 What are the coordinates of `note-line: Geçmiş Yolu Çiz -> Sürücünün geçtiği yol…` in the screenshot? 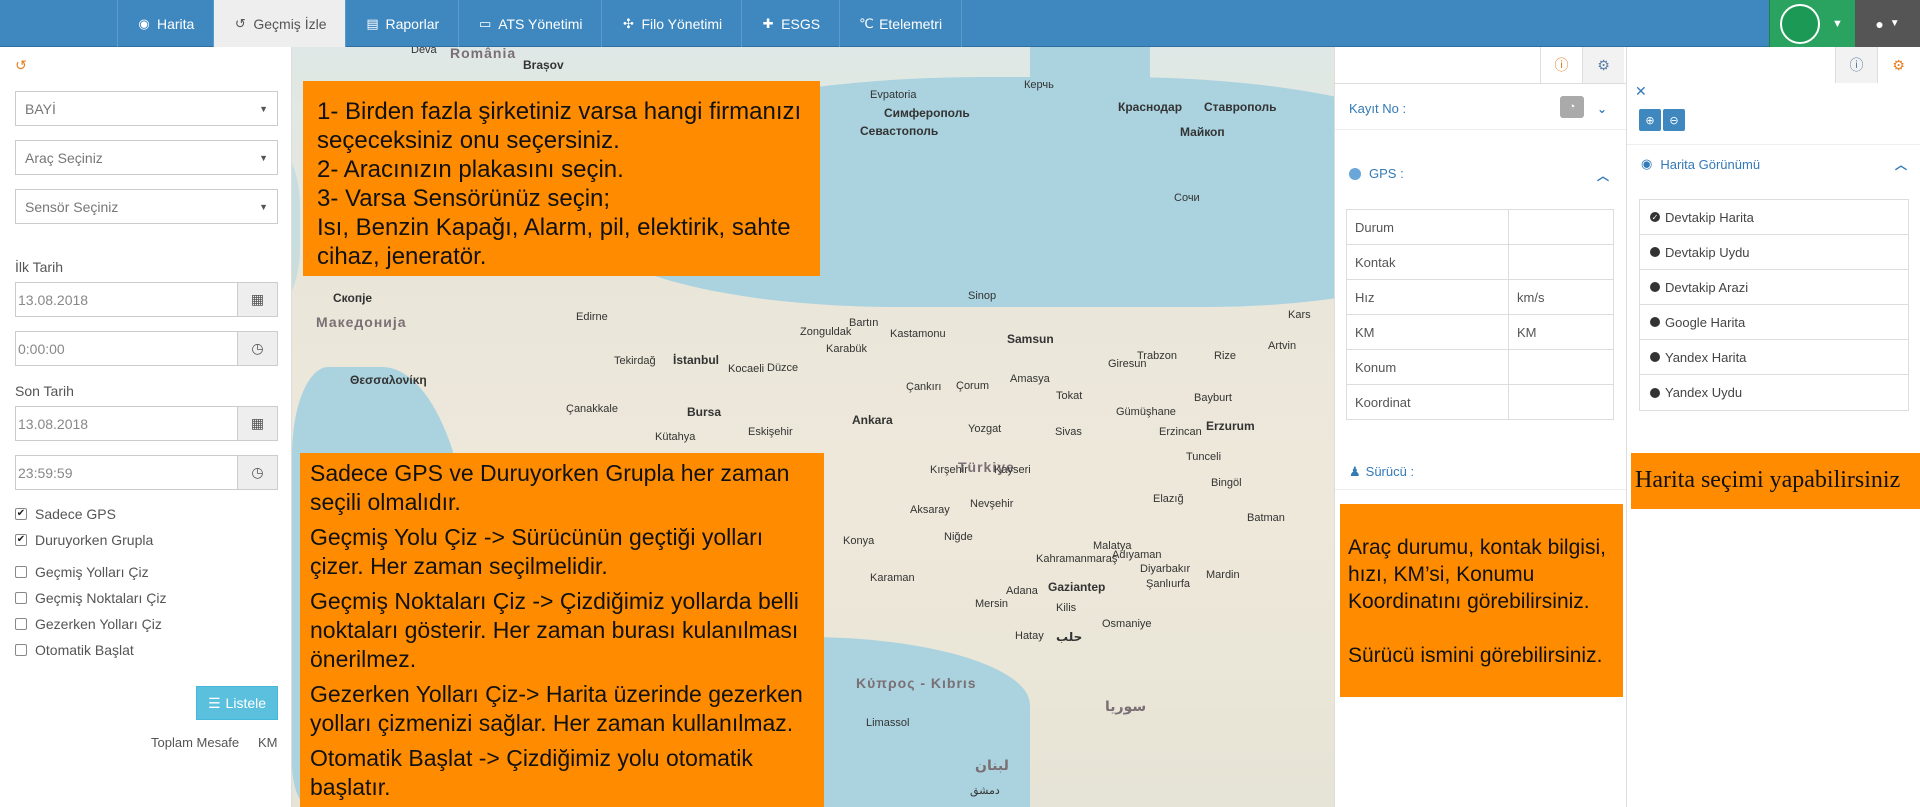 It's located at (537, 551).